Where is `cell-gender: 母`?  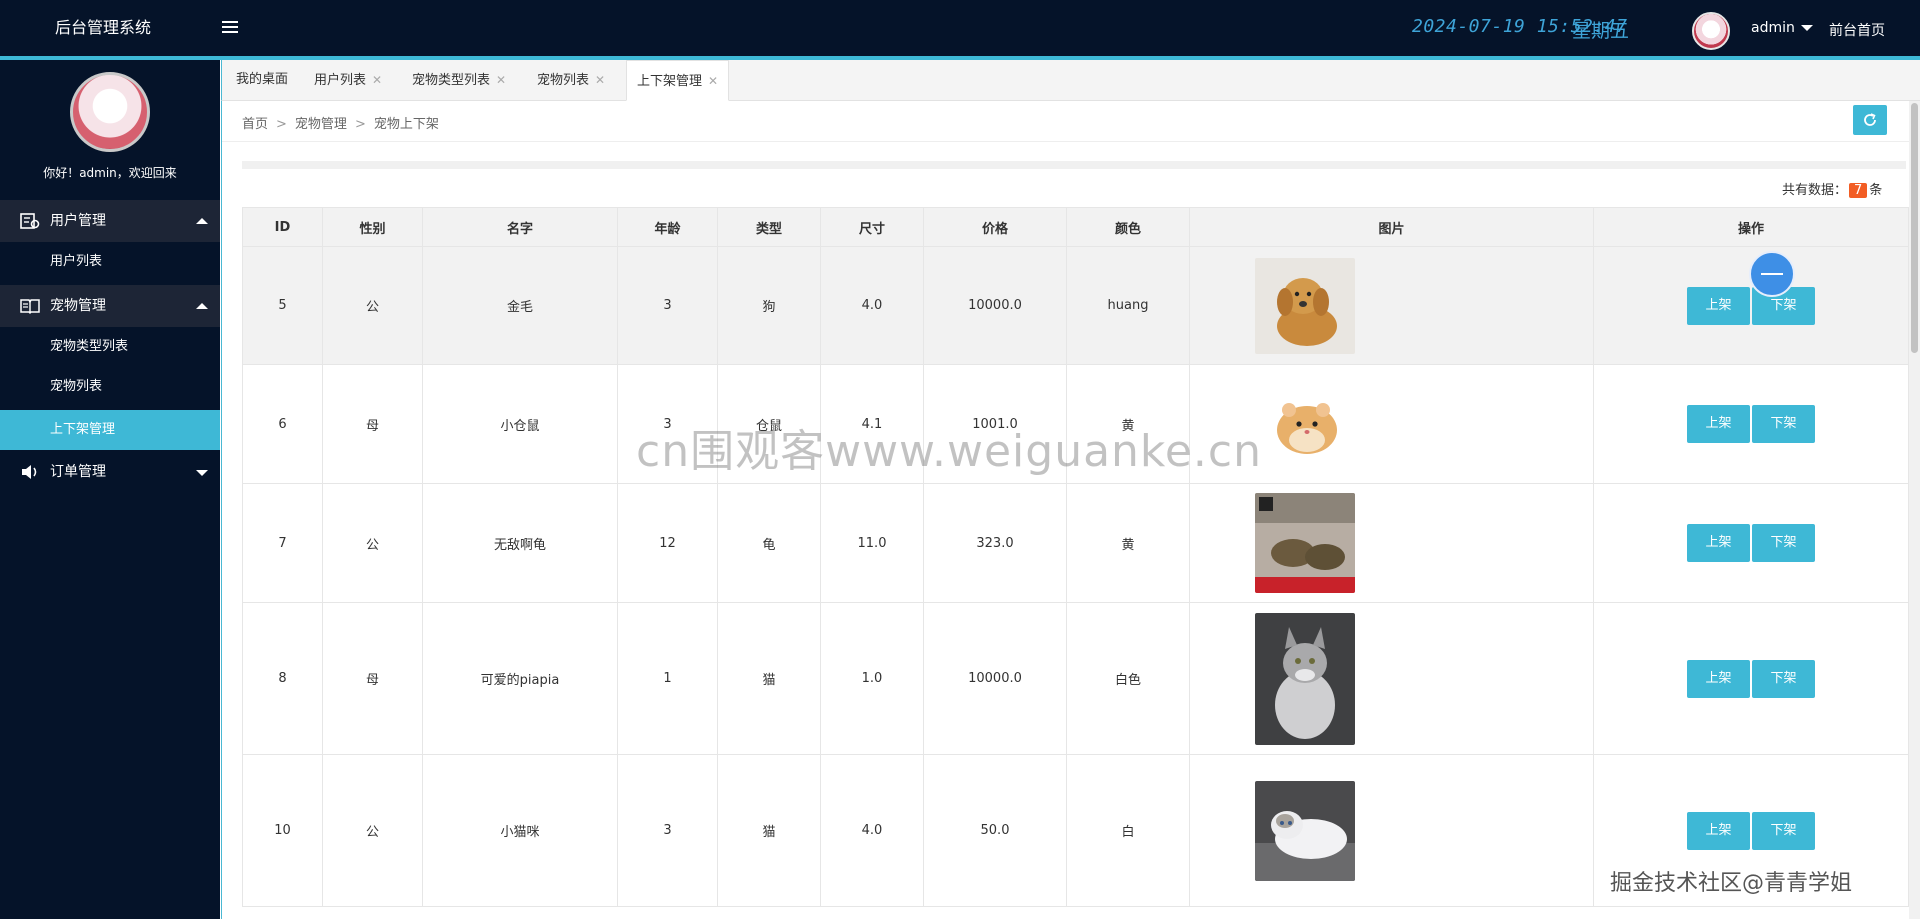
cell-gender: 母 is located at coordinates (372, 678).